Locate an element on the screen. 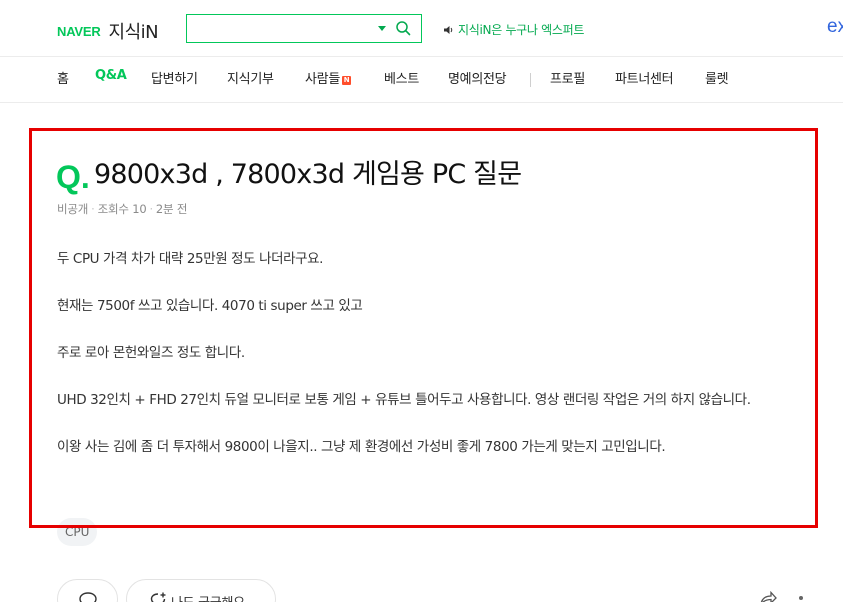 This screenshot has height=602, width=843. promo-text: 지식iN은 누구나 엑스퍼트 is located at coordinates (521, 29).